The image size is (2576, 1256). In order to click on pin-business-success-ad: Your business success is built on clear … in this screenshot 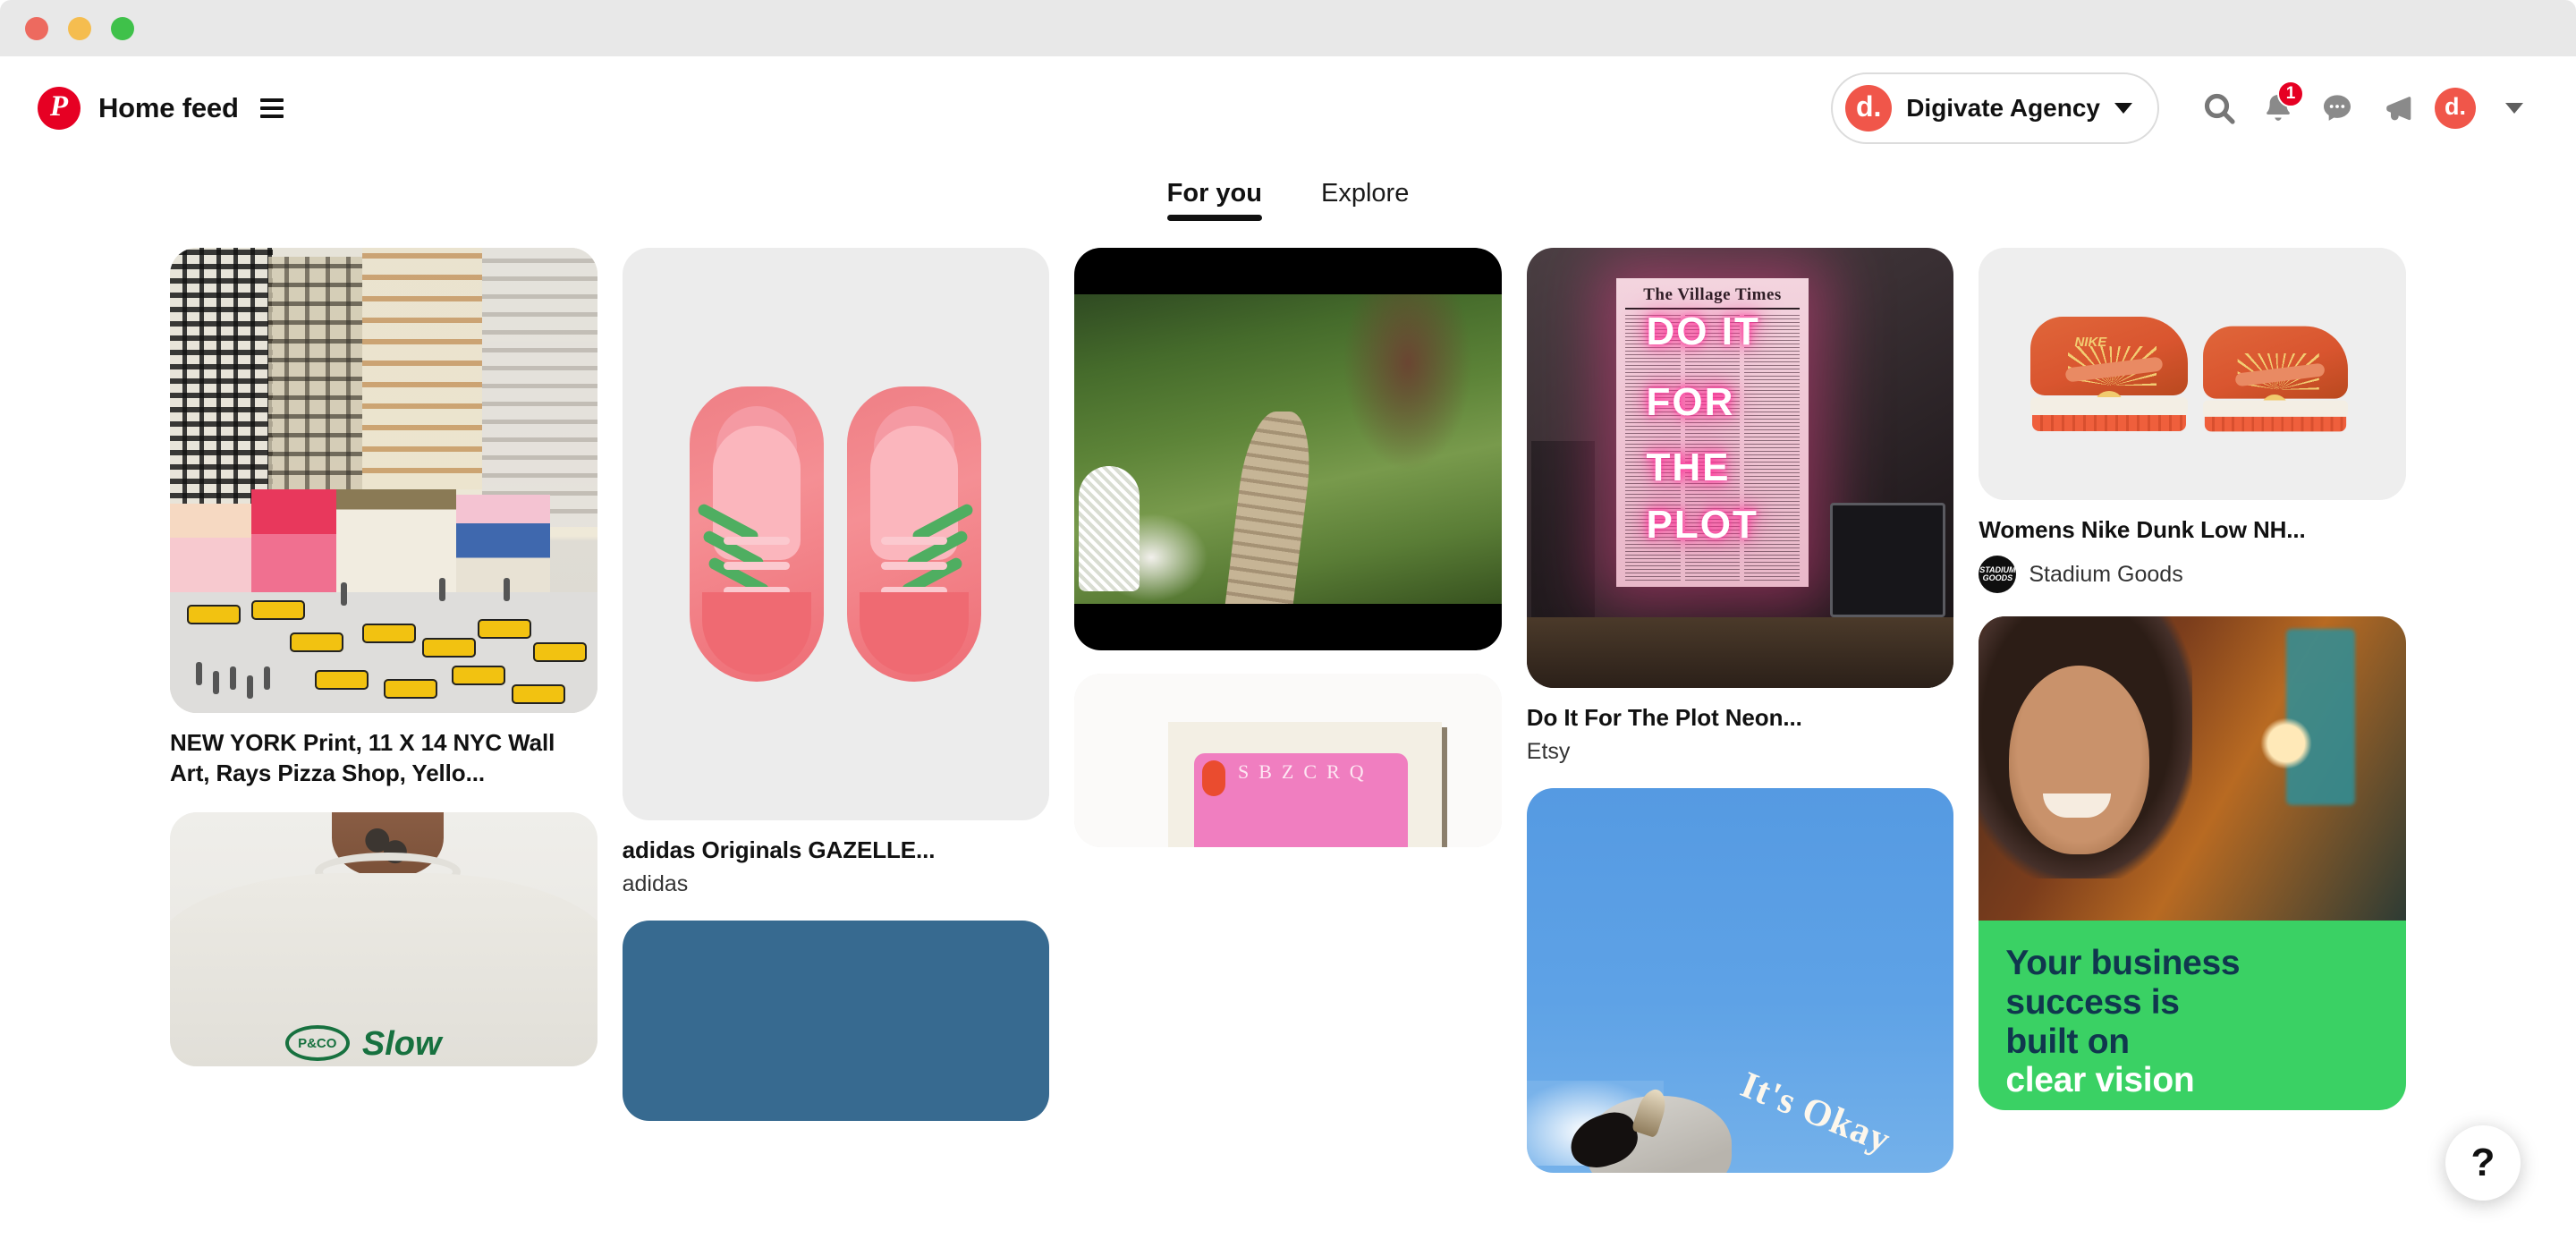, I will do `click(2192, 864)`.